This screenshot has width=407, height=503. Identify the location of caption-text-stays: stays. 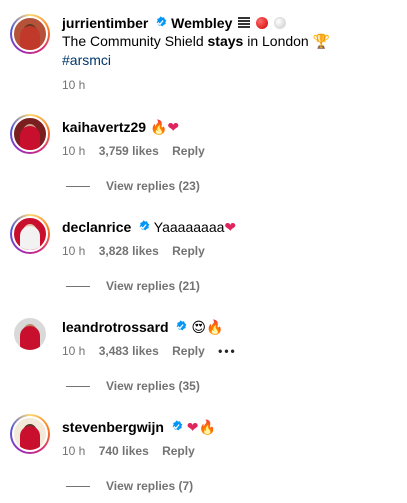
(225, 41).